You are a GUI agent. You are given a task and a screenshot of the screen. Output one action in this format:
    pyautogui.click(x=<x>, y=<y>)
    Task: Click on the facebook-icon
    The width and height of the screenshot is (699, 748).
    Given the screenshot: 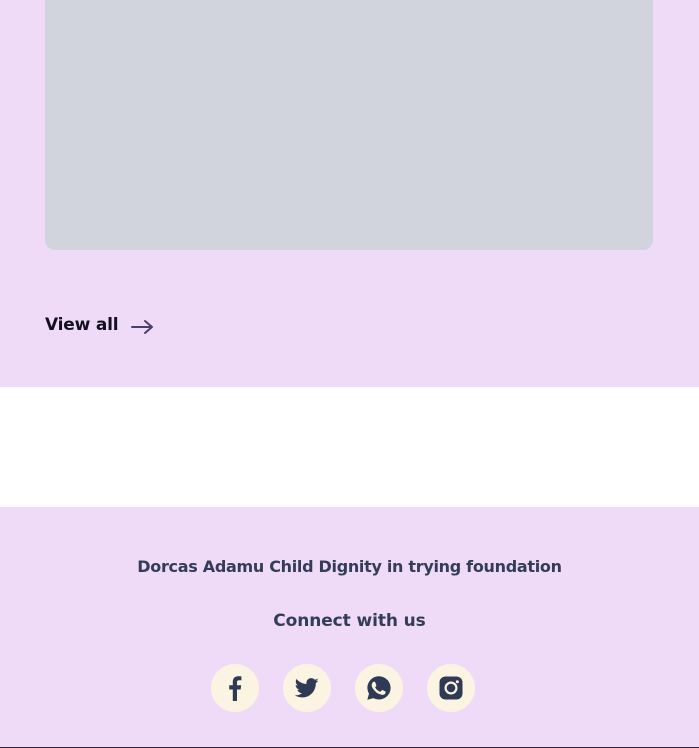 What is the action you would take?
    pyautogui.click(x=235, y=688)
    